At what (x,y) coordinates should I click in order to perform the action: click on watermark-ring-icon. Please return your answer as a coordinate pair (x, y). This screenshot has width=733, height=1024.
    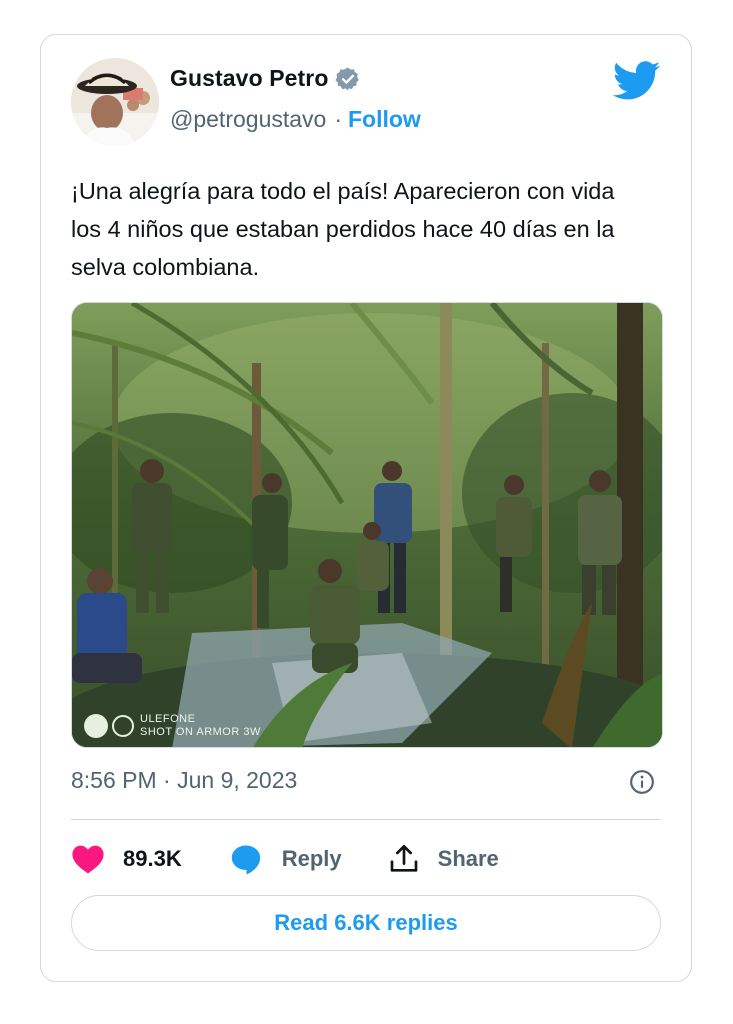
    Looking at the image, I should click on (123, 726).